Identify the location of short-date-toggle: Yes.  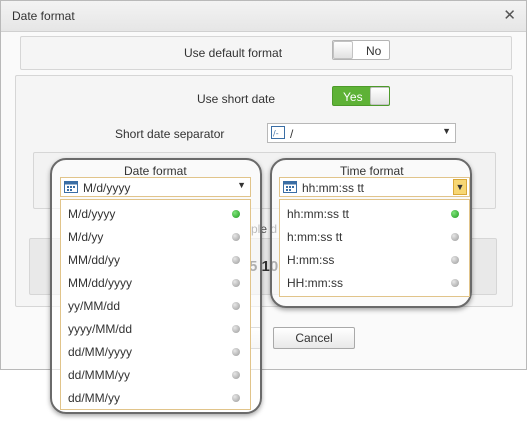
(361, 96).